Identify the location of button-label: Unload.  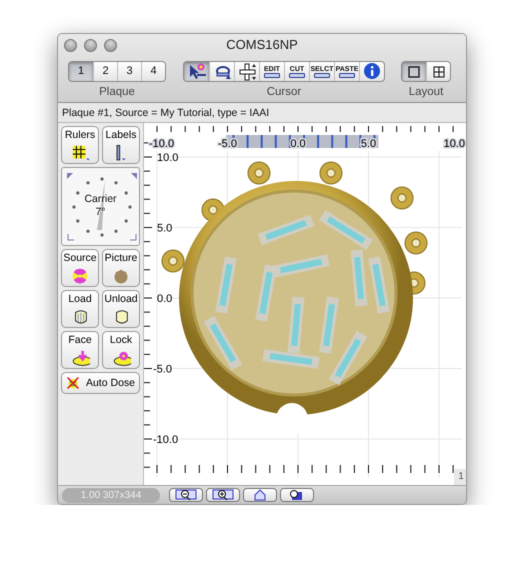
(121, 300).